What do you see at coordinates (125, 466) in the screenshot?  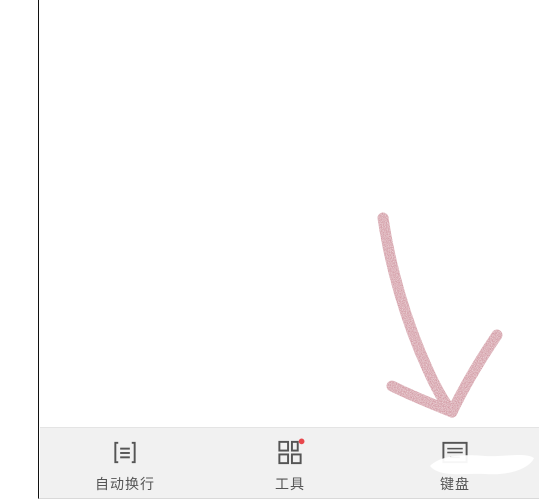 I see `word-wrap-button: 自动换行` at bounding box center [125, 466].